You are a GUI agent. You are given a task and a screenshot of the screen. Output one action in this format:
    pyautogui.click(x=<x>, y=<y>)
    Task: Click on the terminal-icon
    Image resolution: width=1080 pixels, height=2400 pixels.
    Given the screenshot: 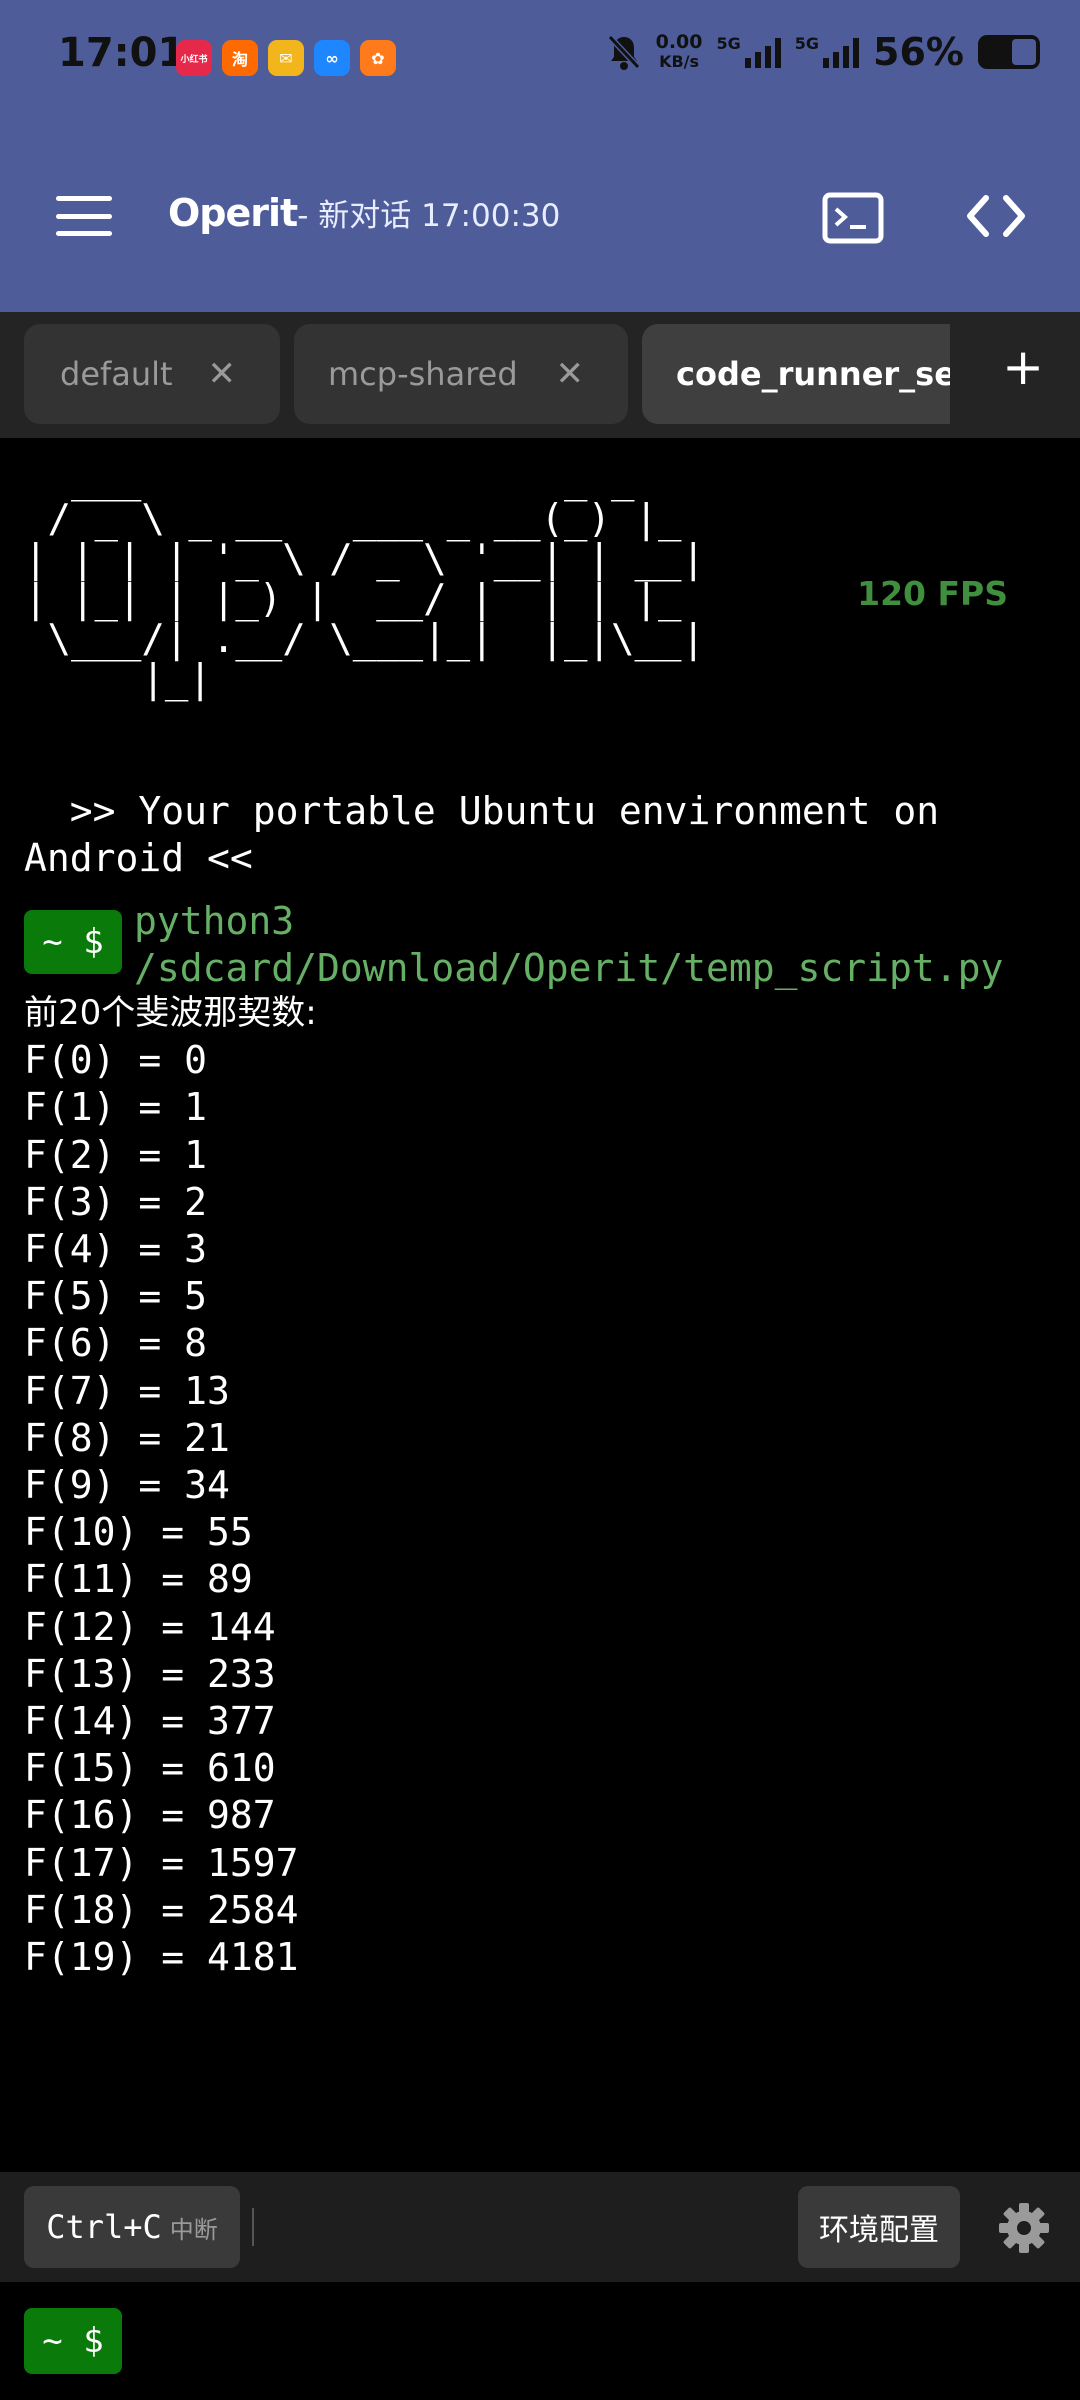 What is the action you would take?
    pyautogui.click(x=853, y=218)
    